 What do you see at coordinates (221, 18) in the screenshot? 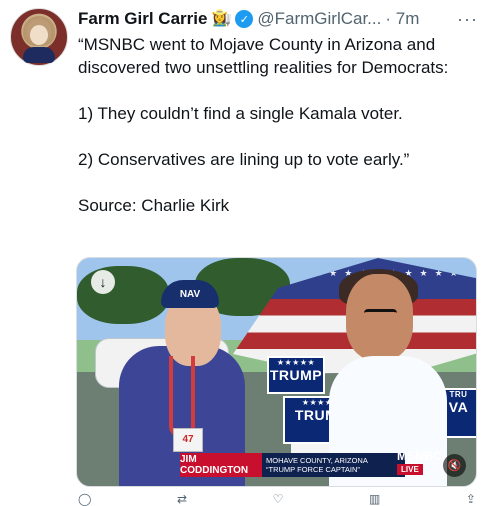
I see `farmer-emoji-icon: 👩‍🌾` at bounding box center [221, 18].